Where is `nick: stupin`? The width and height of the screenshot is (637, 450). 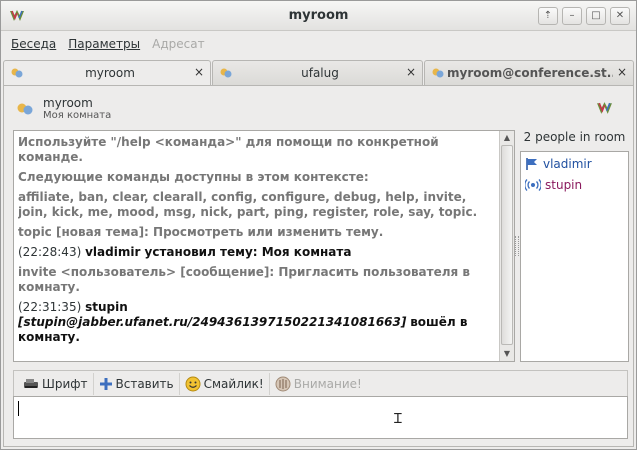 nick: stupin is located at coordinates (106, 307).